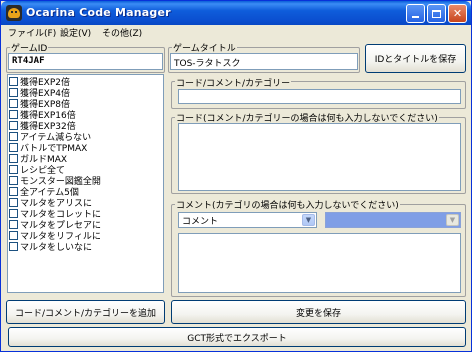 The image size is (472, 352). What do you see at coordinates (415, 13) in the screenshot?
I see `minimize-button` at bounding box center [415, 13].